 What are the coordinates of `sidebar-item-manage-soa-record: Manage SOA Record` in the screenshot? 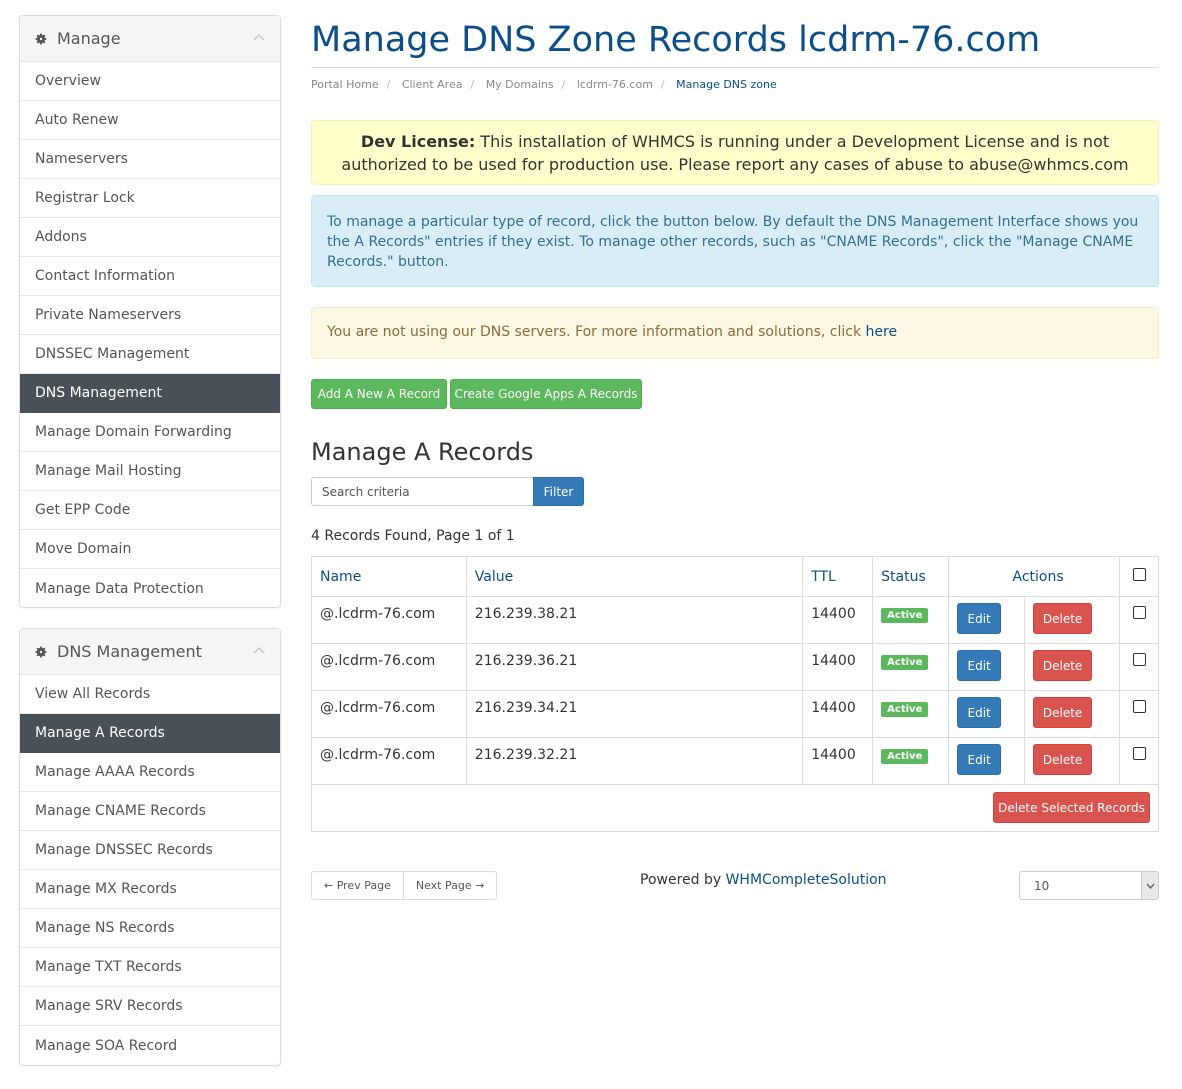 It's located at (150, 1045).